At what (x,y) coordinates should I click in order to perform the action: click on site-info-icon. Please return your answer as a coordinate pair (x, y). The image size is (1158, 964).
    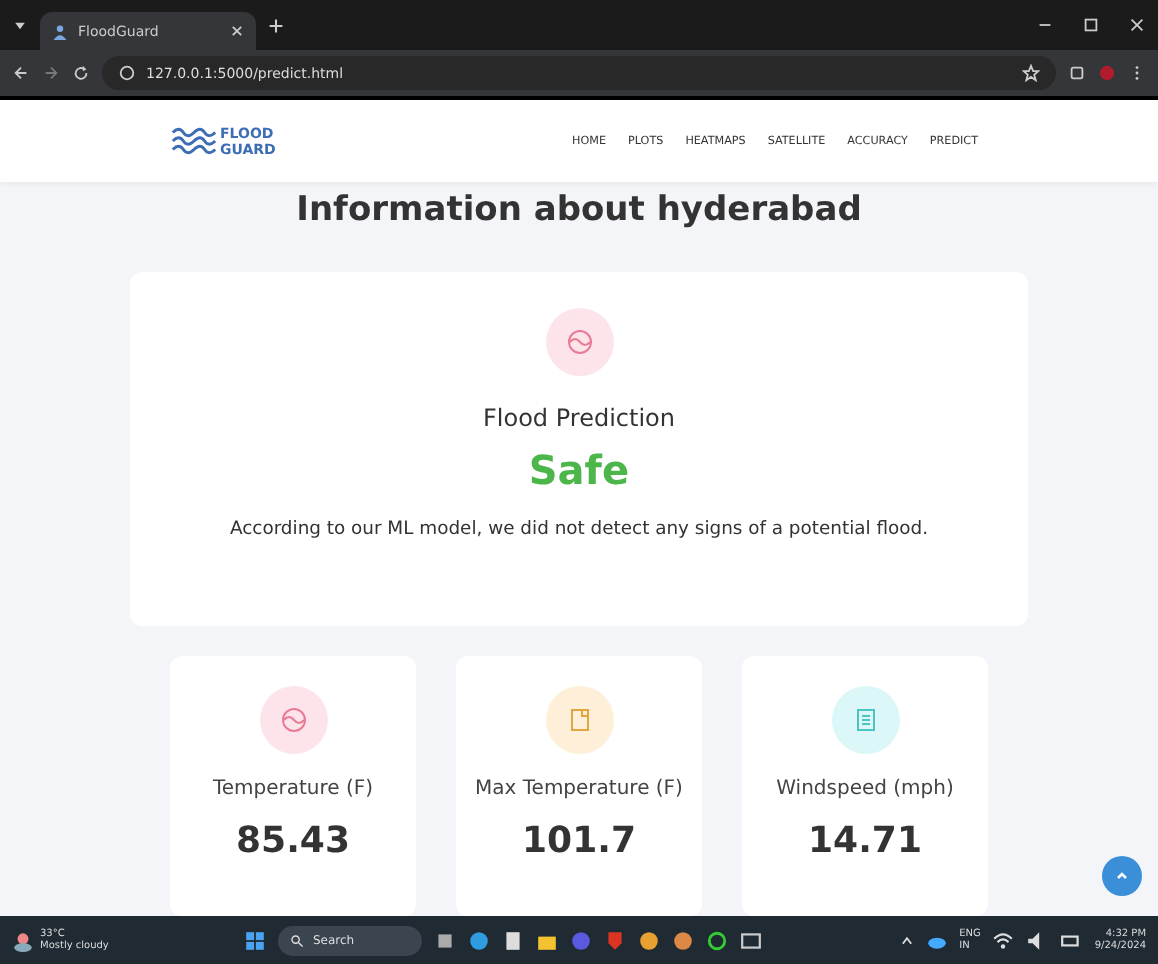
    Looking at the image, I should click on (127, 73).